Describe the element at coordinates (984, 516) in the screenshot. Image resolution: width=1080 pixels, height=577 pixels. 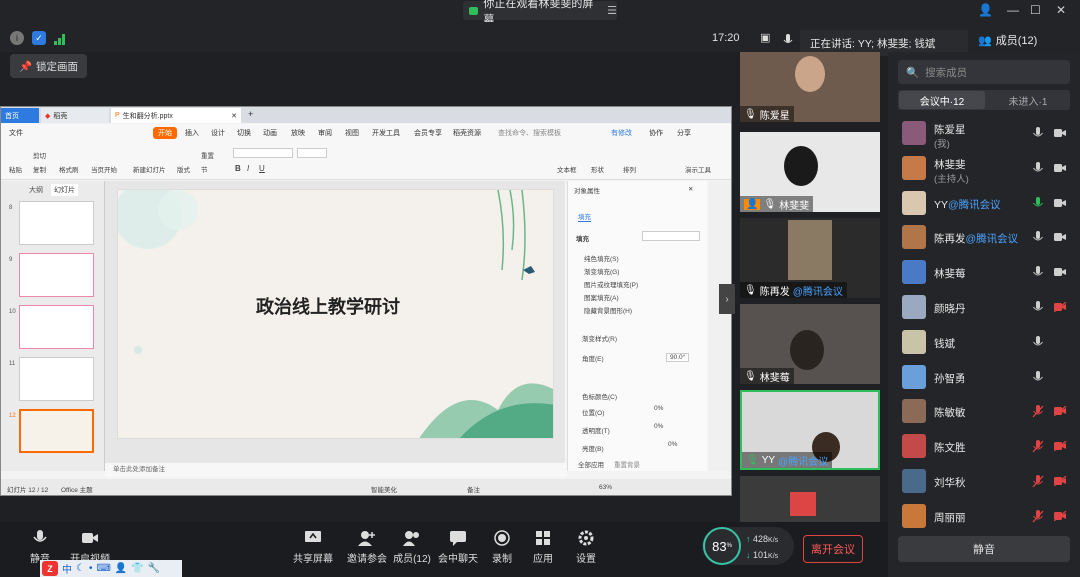
I see `member-row: 周丽丽` at that location.